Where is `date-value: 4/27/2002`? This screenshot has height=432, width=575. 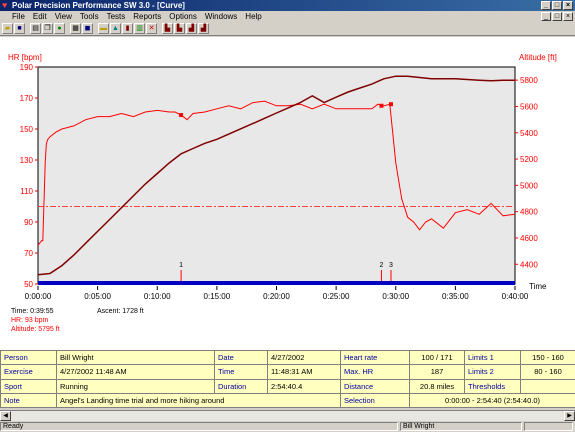 date-value: 4/27/2002 is located at coordinates (304, 357).